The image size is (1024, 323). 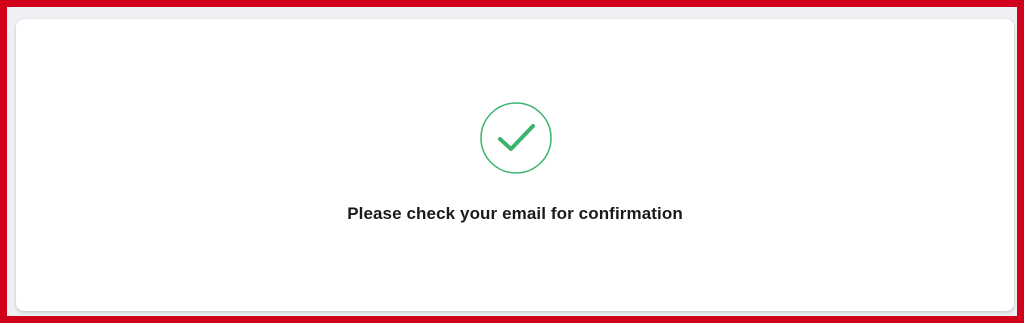 What do you see at coordinates (516, 138) in the screenshot?
I see `check-circle-icon` at bounding box center [516, 138].